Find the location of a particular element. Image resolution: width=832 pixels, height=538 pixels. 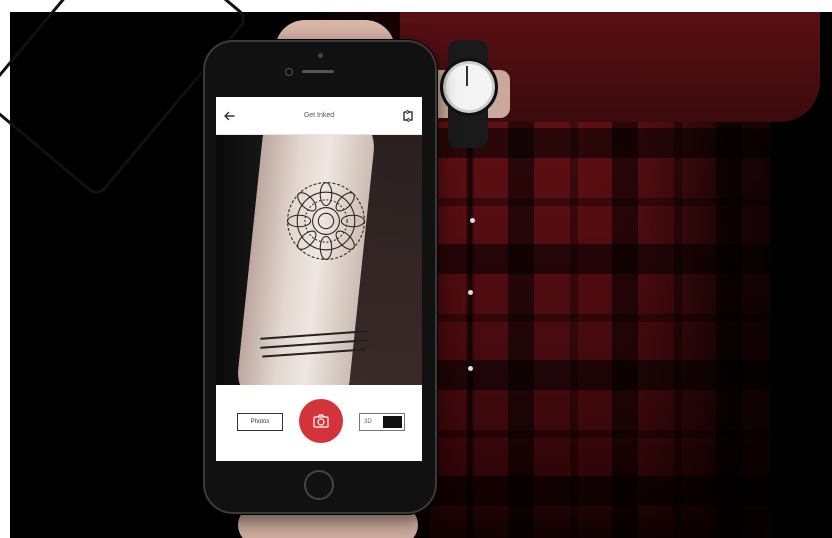

front-camera is located at coordinates (320, 55).